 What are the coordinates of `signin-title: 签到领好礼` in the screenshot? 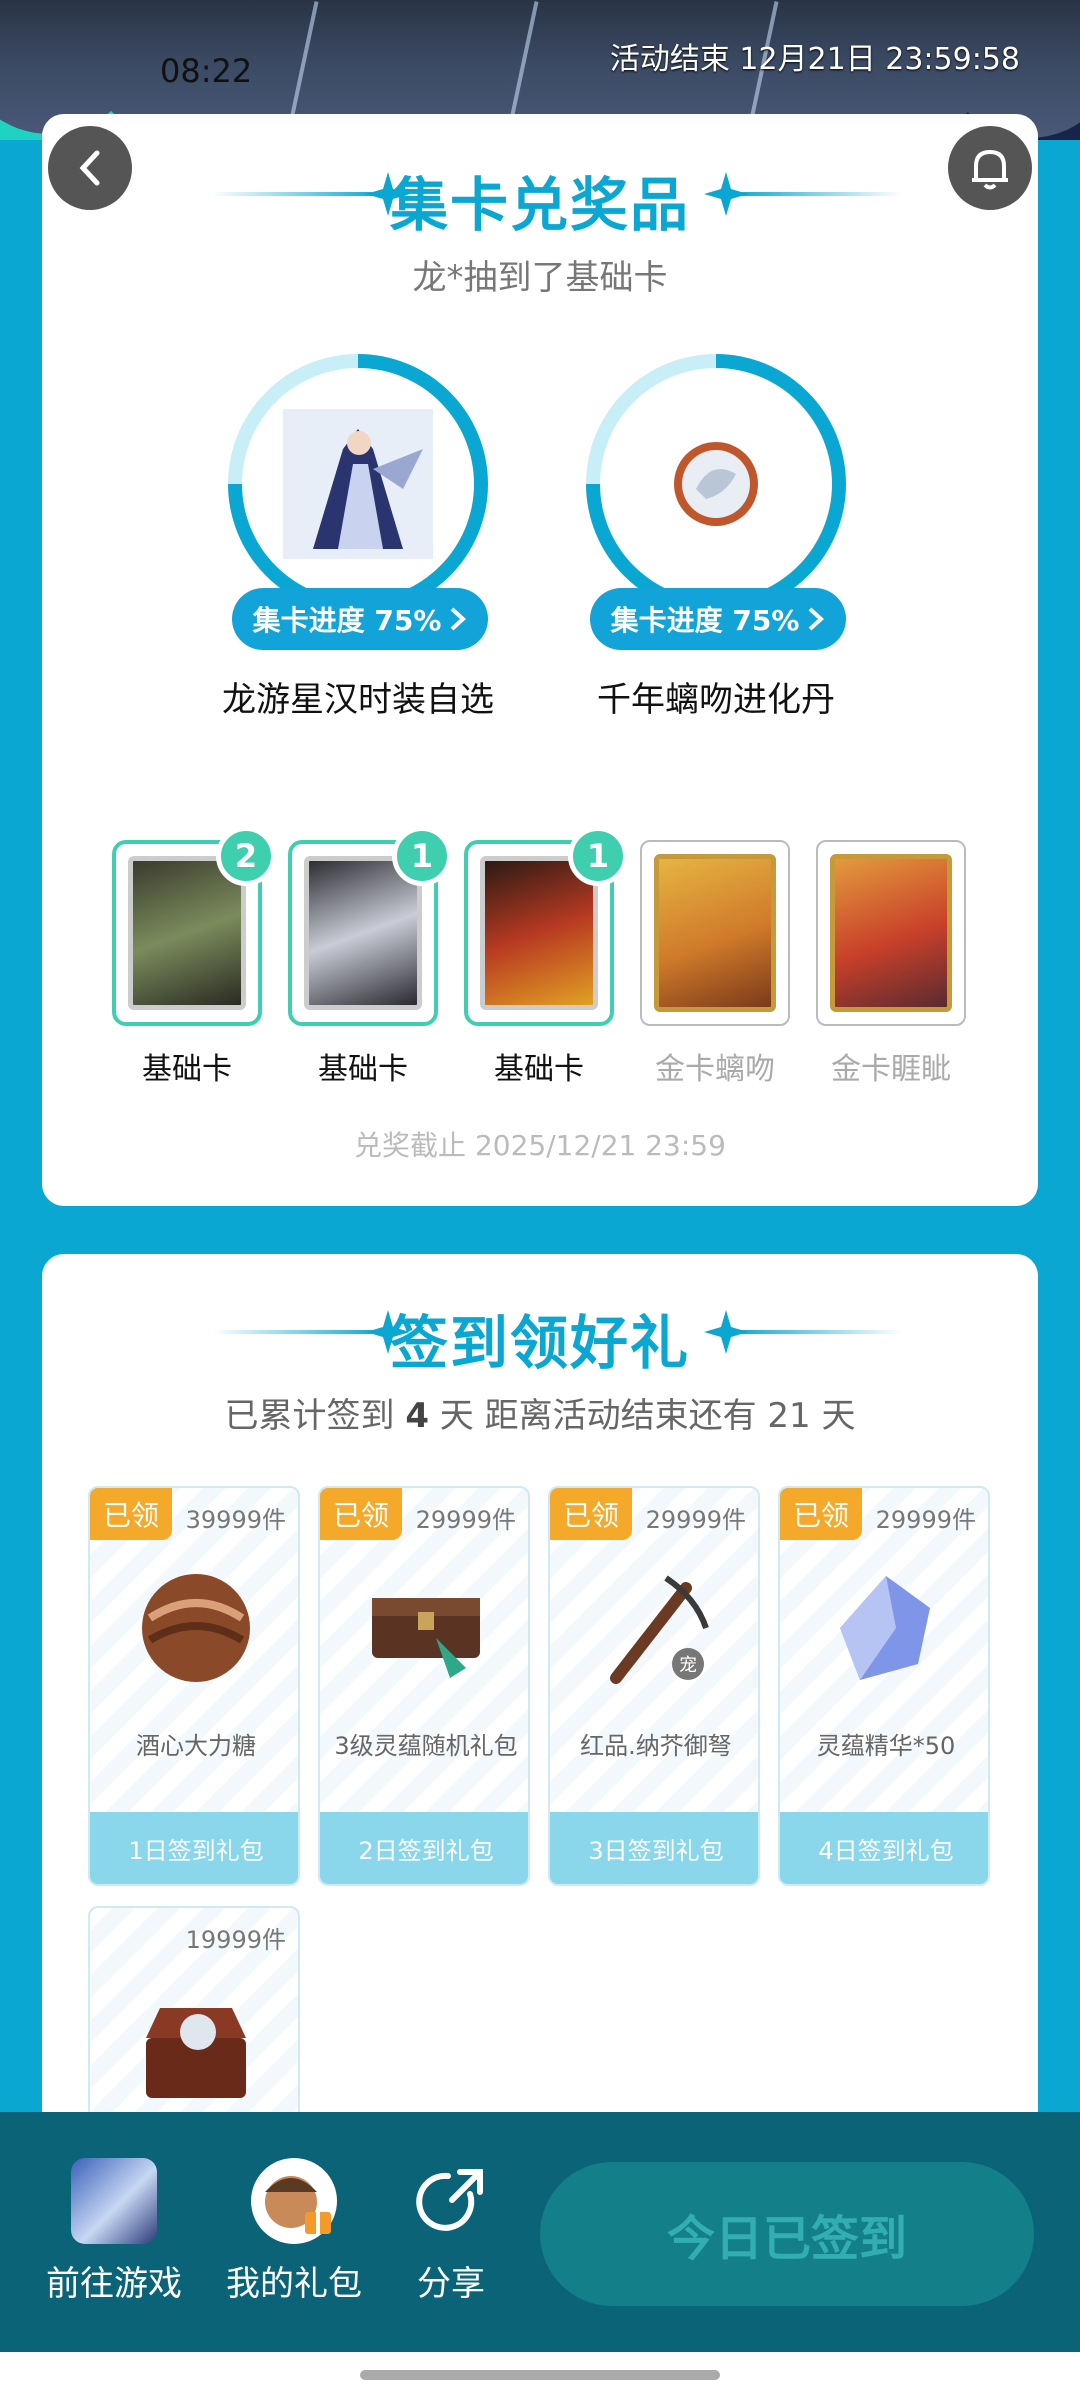 It's located at (539, 1343).